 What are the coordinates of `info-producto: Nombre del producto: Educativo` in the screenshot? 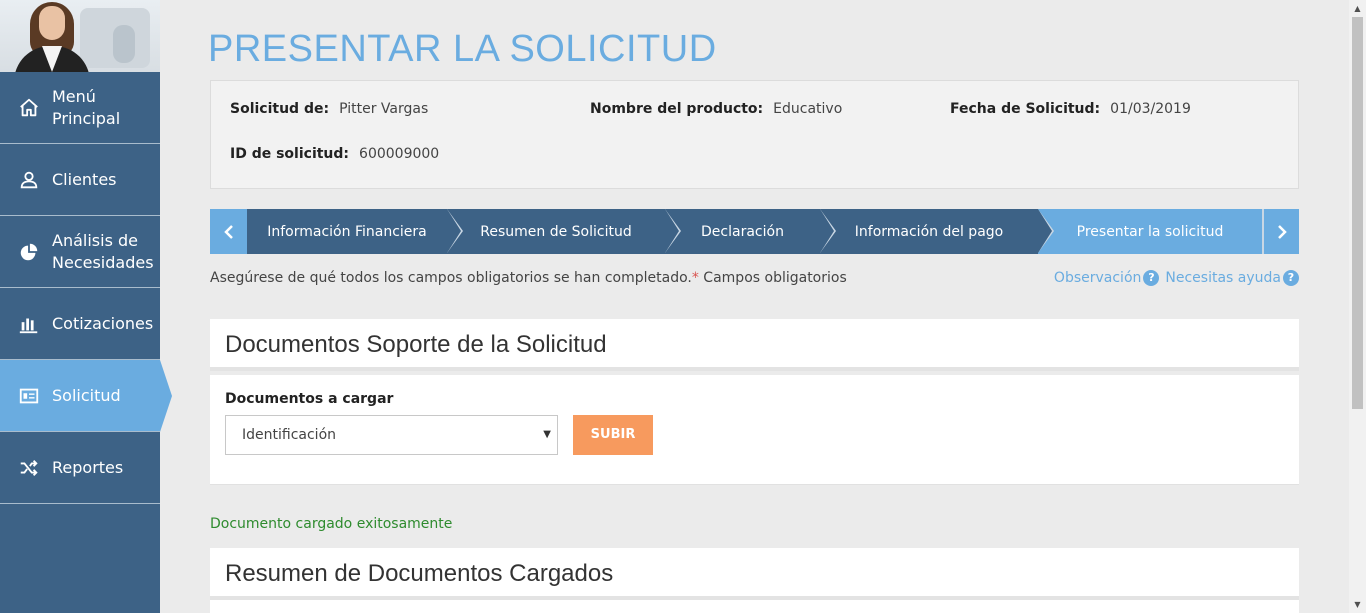 It's located at (716, 109).